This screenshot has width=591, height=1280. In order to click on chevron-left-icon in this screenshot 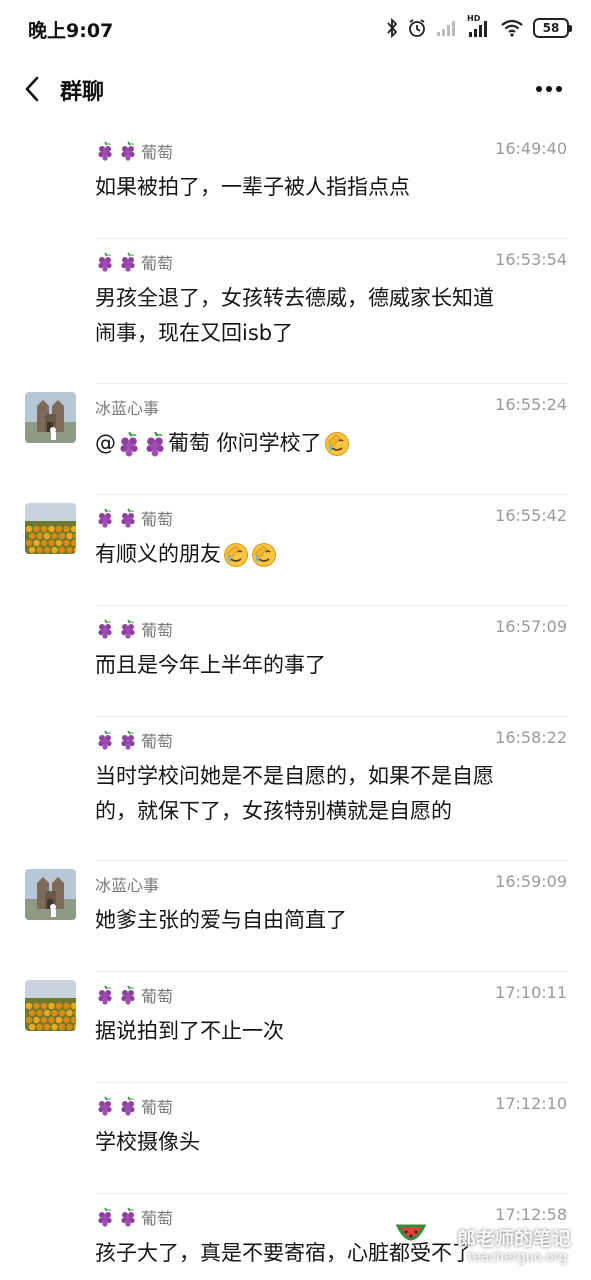, I will do `click(32, 89)`.